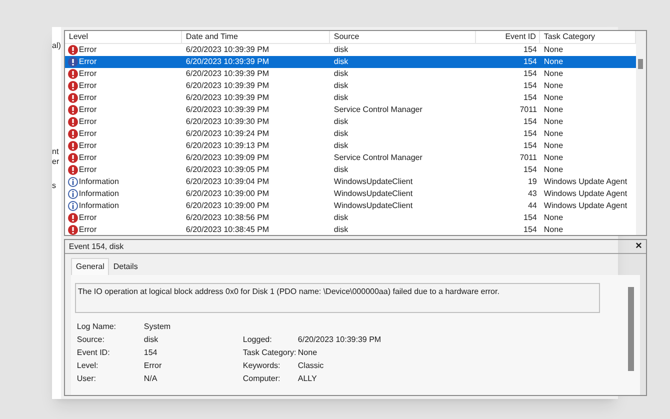 Image resolution: width=670 pixels, height=419 pixels. Describe the element at coordinates (350, 182) in the screenshot. I see `event-row: Information 6/20/2023 10:39:04 PM WindowsUpdateClient 19 Windows Update Agent` at that location.